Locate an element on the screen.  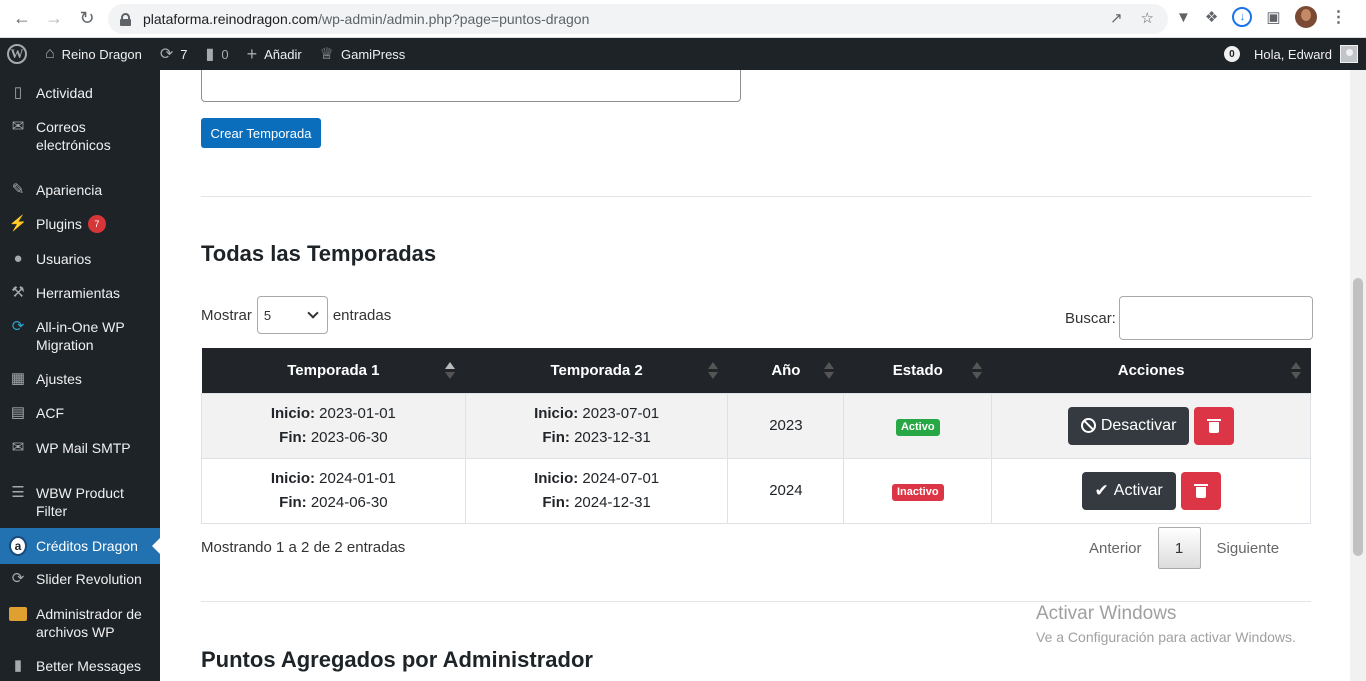
column-header-status: Estado is located at coordinates (917, 370).